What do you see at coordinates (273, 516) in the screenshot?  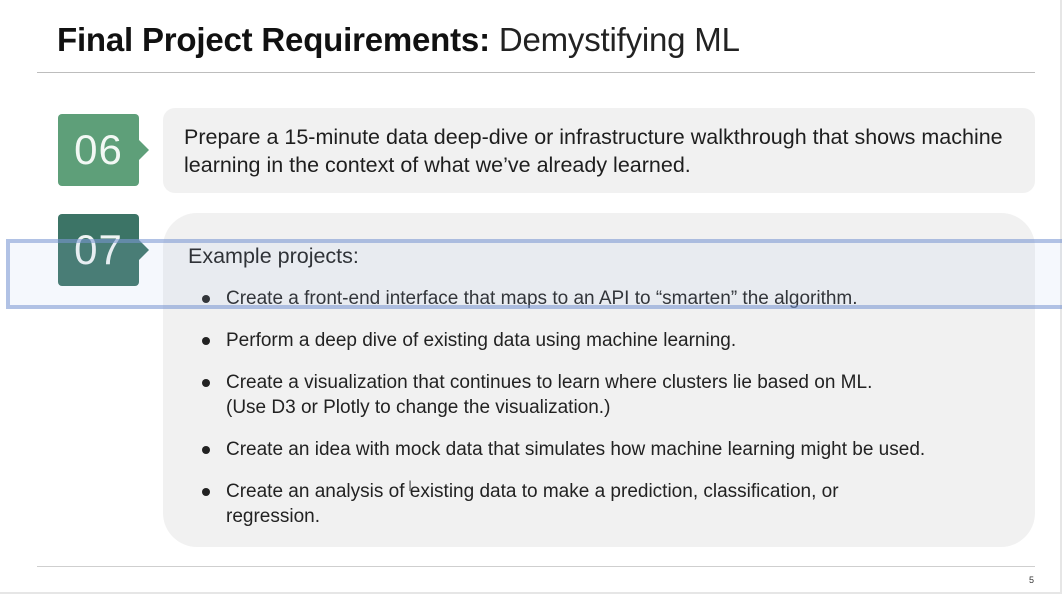 I see `list-item-line2: regression.` at bounding box center [273, 516].